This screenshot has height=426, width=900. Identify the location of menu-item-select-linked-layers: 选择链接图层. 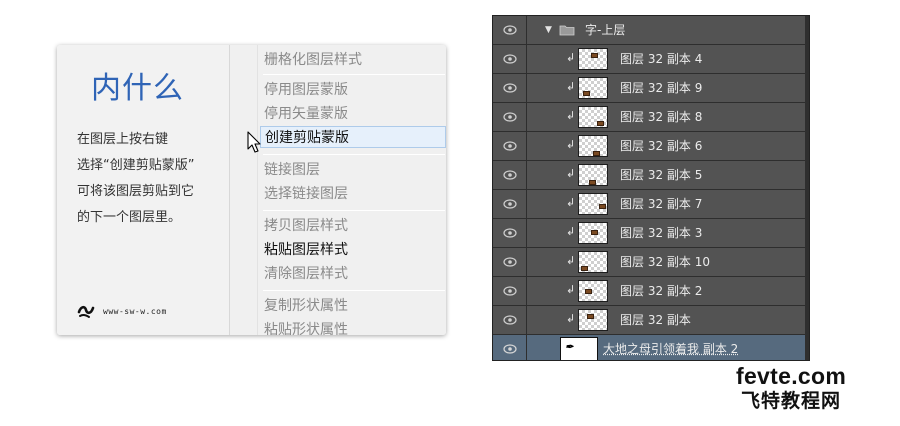
(306, 194).